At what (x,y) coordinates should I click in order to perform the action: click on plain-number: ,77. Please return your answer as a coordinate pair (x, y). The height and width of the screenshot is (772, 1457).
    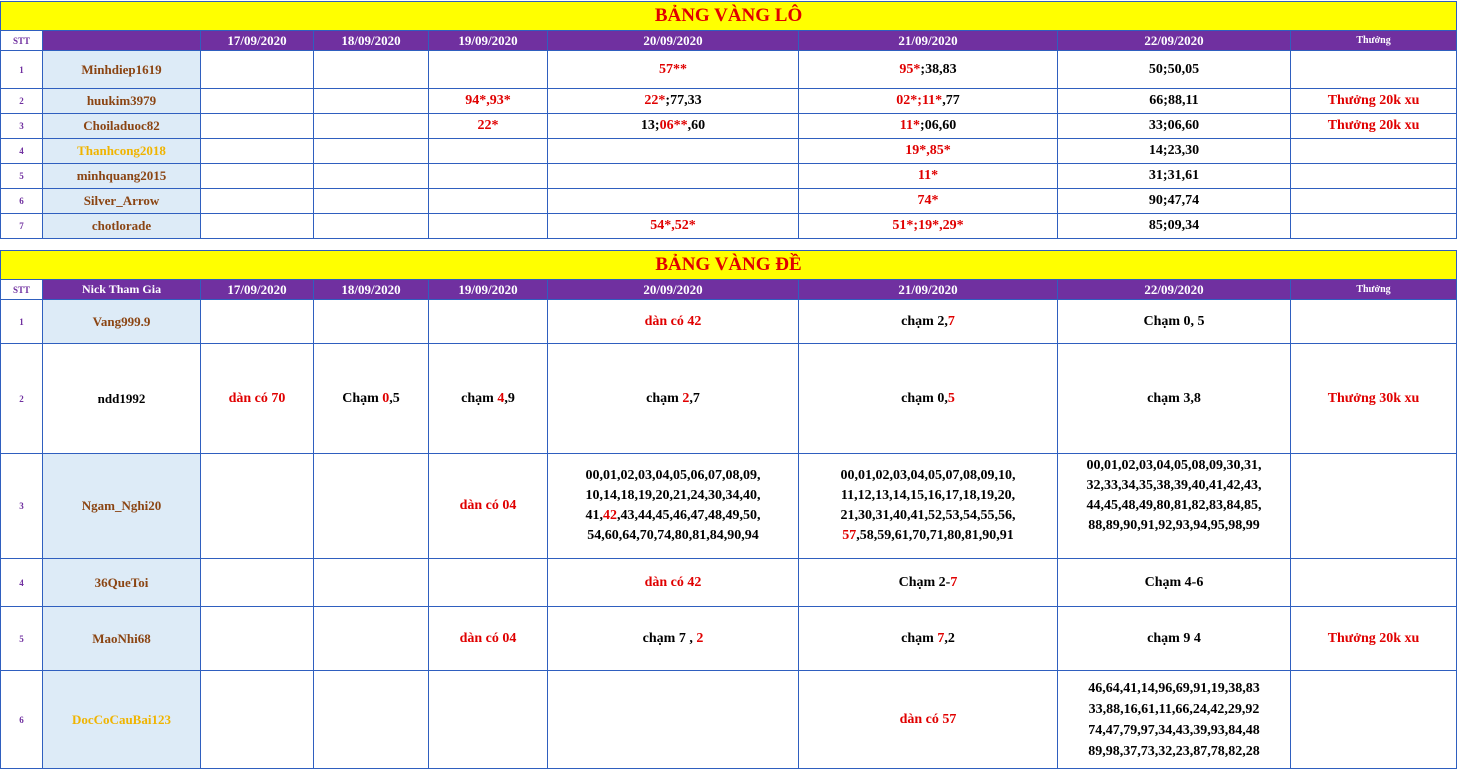
    Looking at the image, I should click on (951, 100).